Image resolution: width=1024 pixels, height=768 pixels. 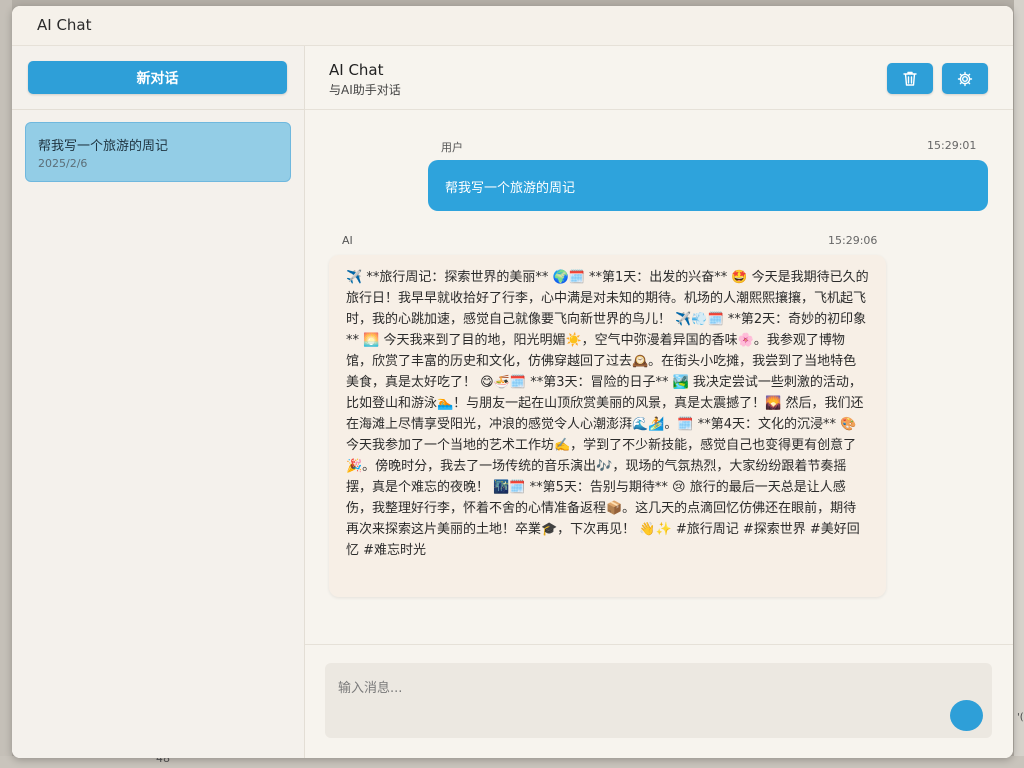 I want to click on gear-icon, so click(x=965, y=78).